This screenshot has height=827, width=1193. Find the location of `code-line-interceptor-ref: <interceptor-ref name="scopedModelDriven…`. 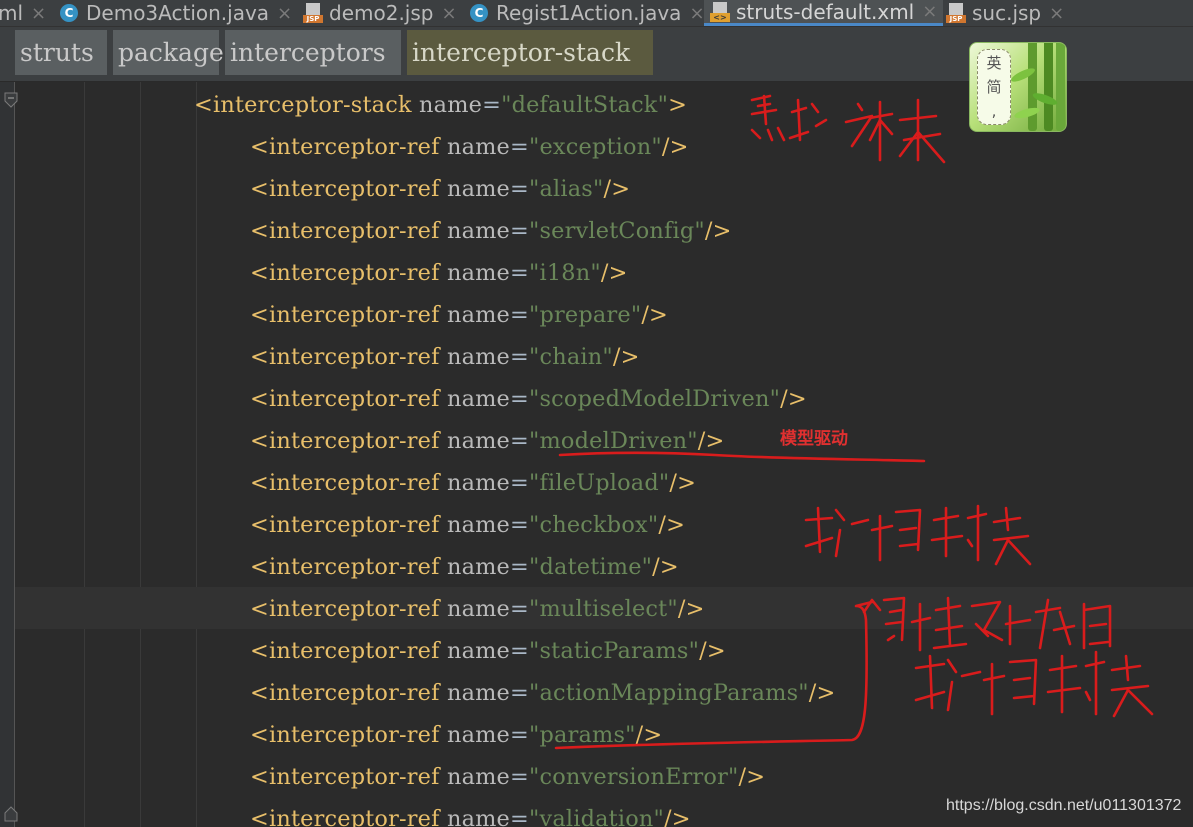

code-line-interceptor-ref: <interceptor-ref name="scopedModelDriven… is located at coordinates (528, 399).